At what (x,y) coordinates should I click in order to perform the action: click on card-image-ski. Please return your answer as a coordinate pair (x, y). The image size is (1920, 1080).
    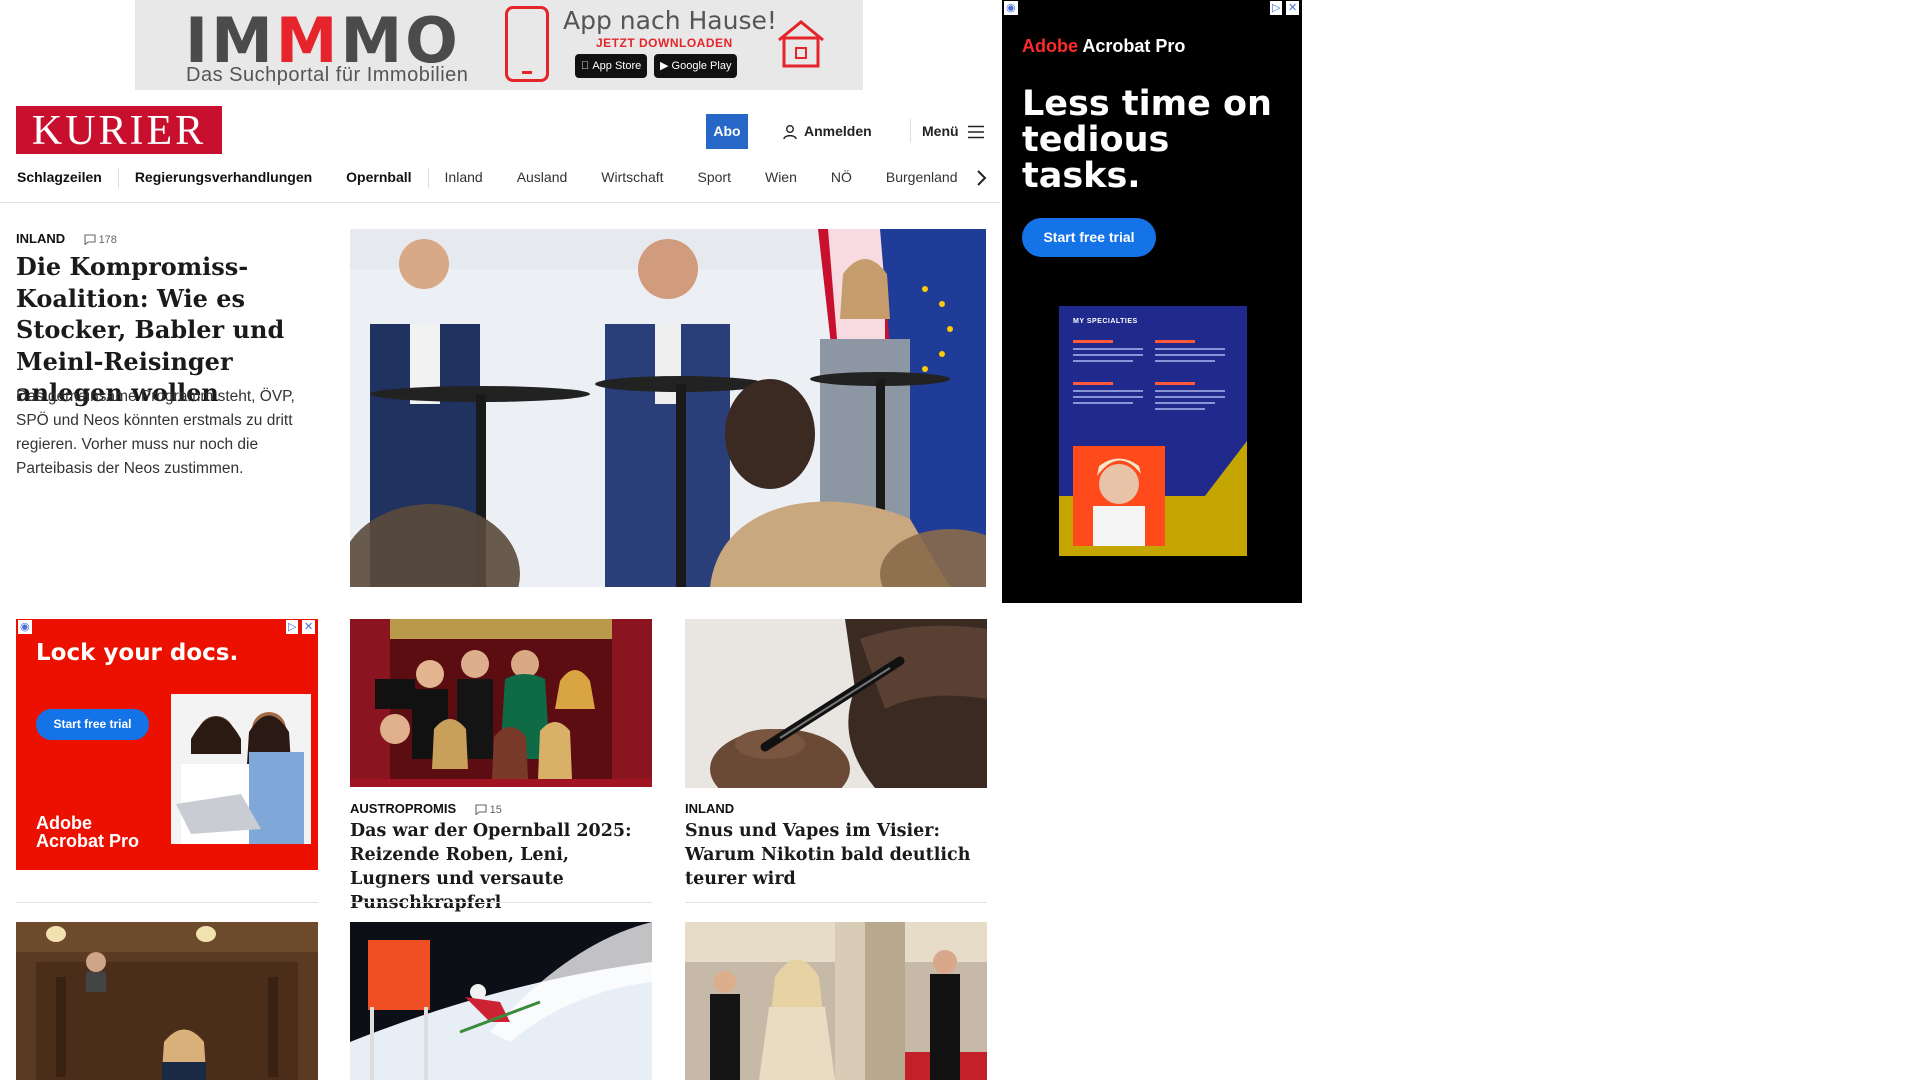
    Looking at the image, I should click on (501, 1001).